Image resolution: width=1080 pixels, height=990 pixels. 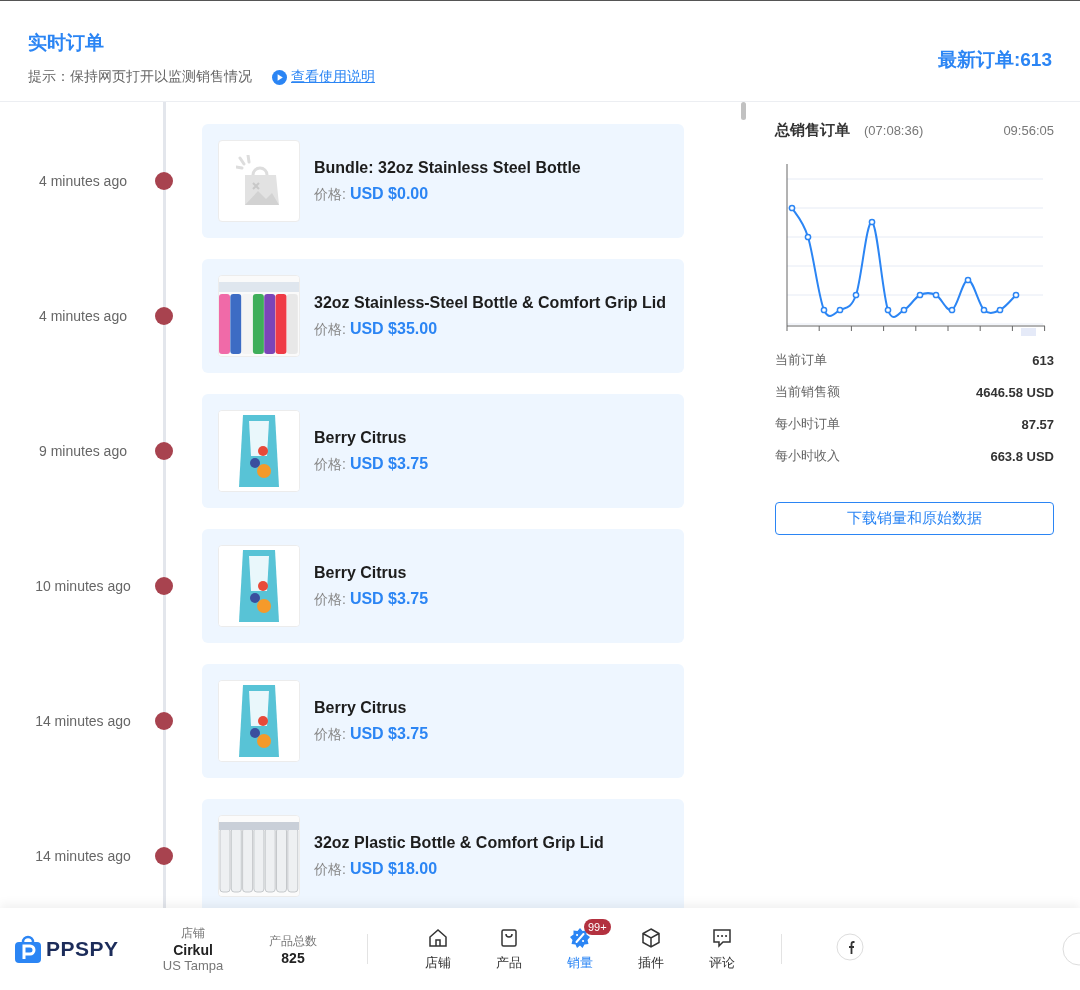 I want to click on product-name: 32oz Stainless-Steel Bottle & Comfort Grip Lid, so click(x=490, y=302).